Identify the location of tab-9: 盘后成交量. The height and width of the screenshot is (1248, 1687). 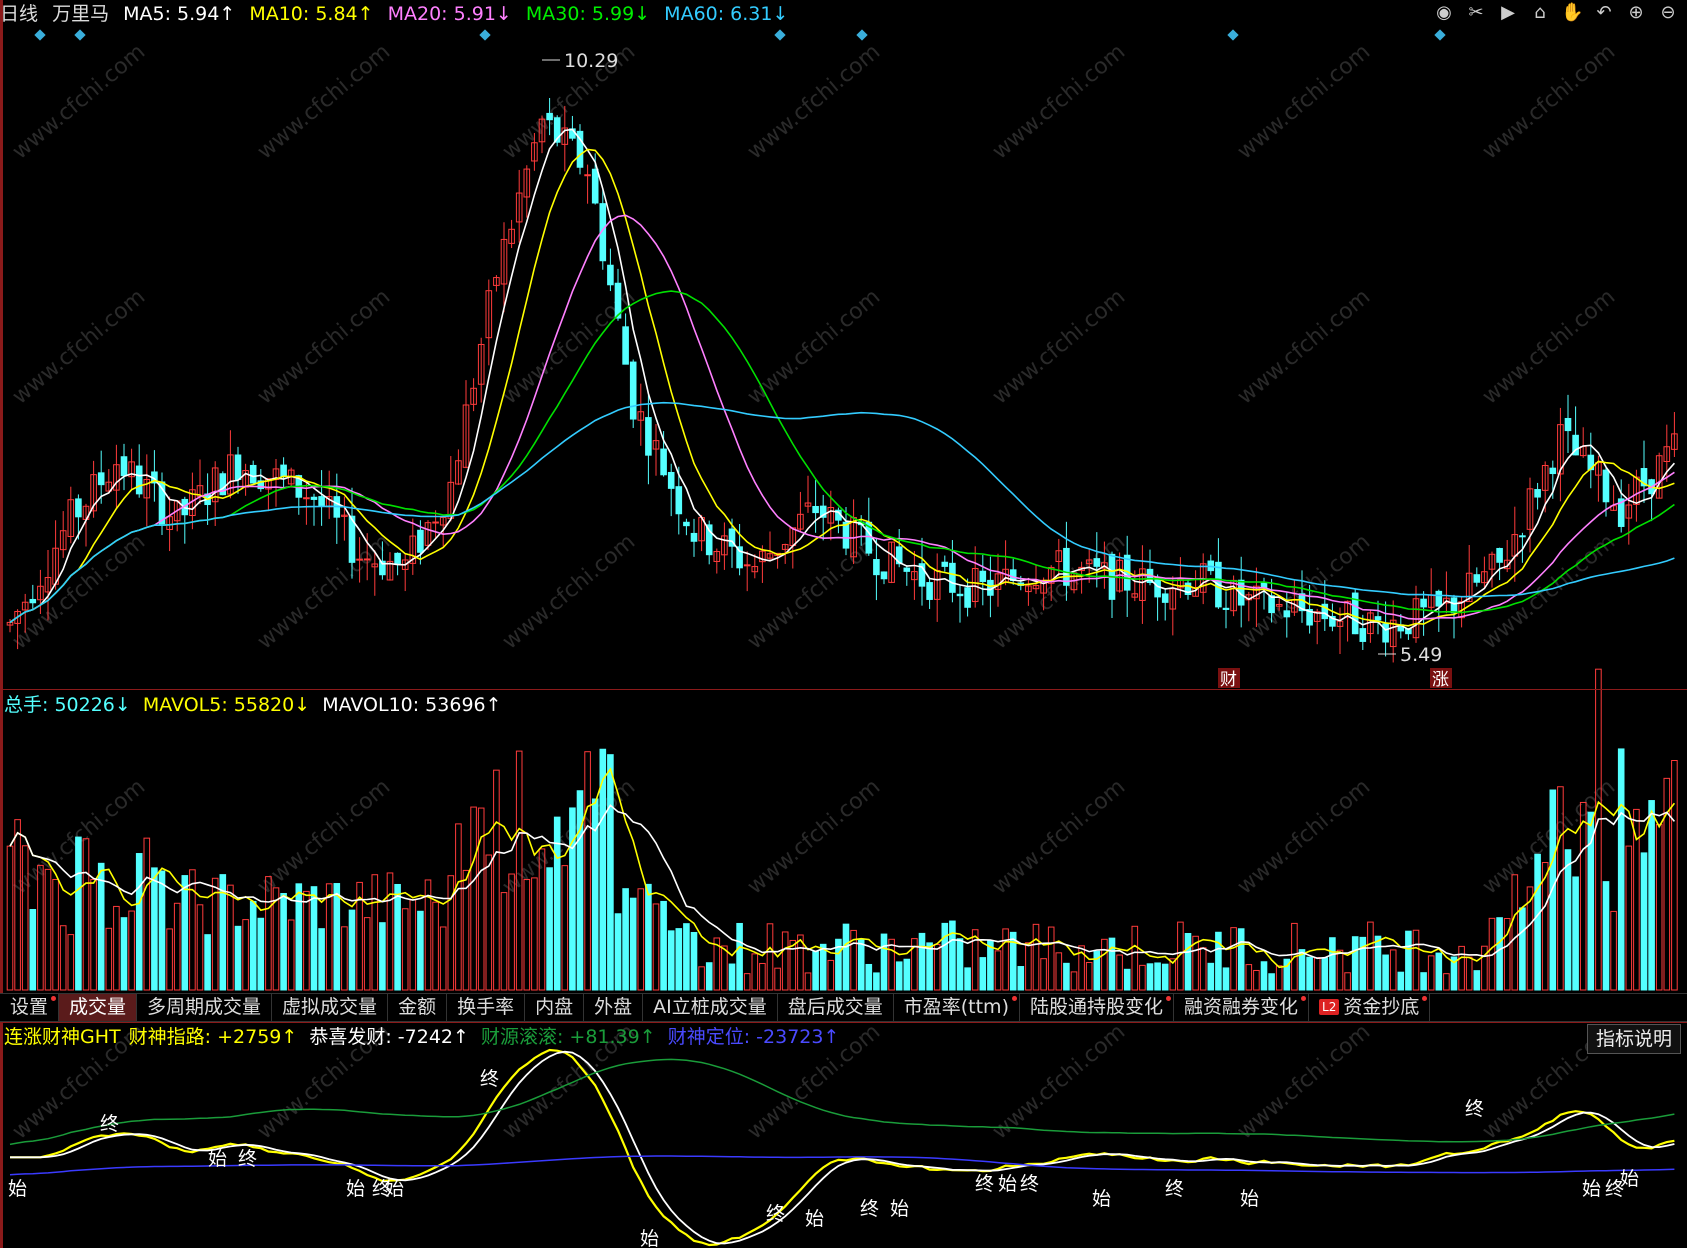
(836, 1007).